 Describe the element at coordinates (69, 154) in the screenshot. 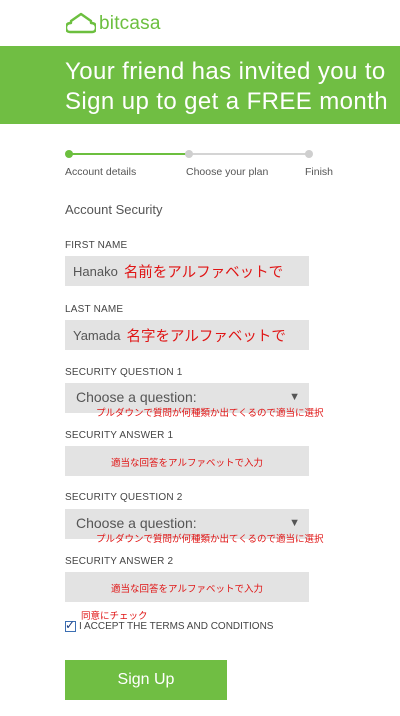

I see `step-dot-account-details` at that location.